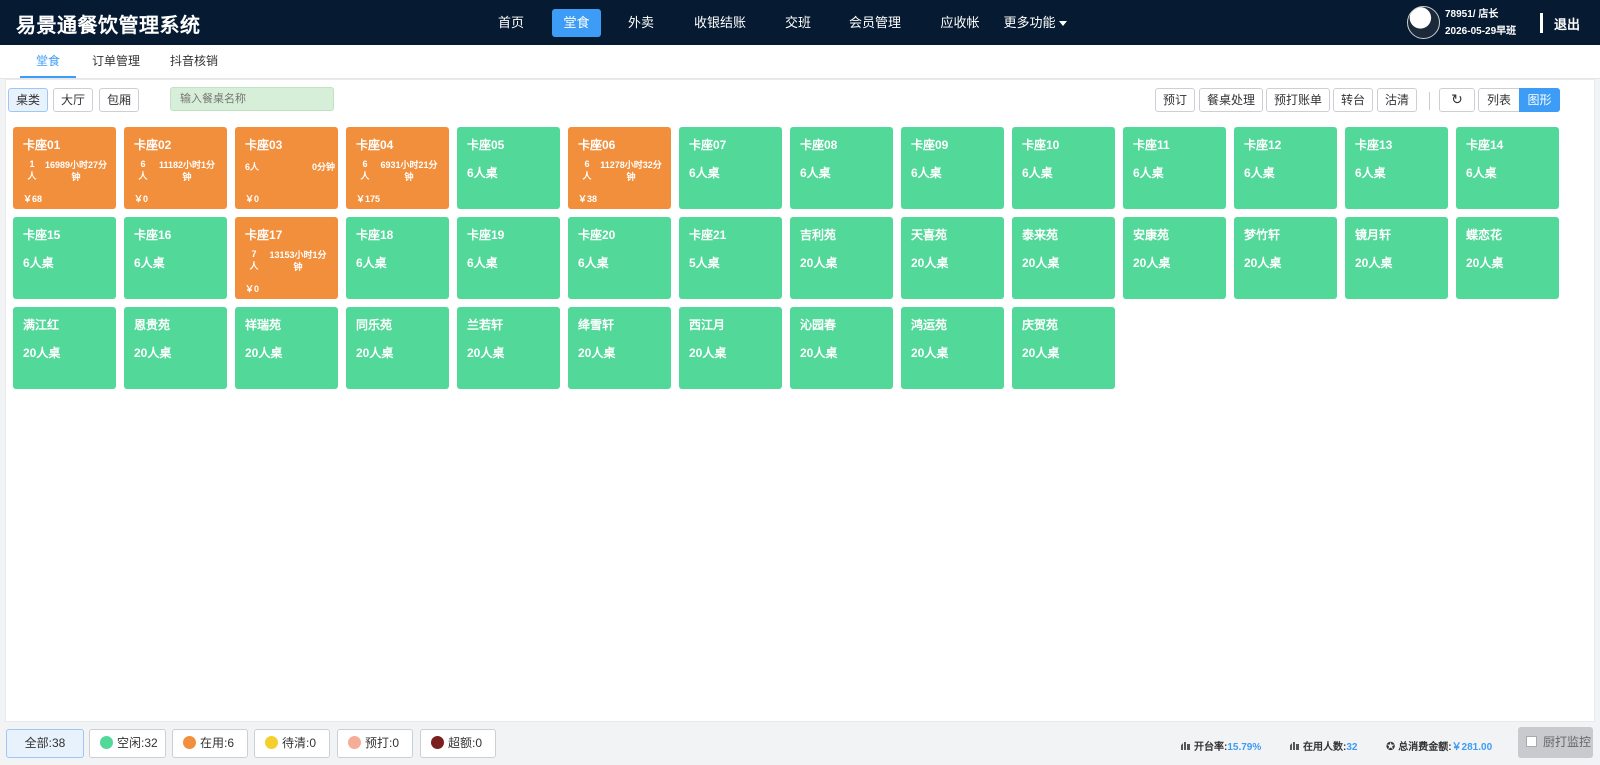  What do you see at coordinates (28, 100) in the screenshot?
I see `filter-table-type: 桌类` at bounding box center [28, 100].